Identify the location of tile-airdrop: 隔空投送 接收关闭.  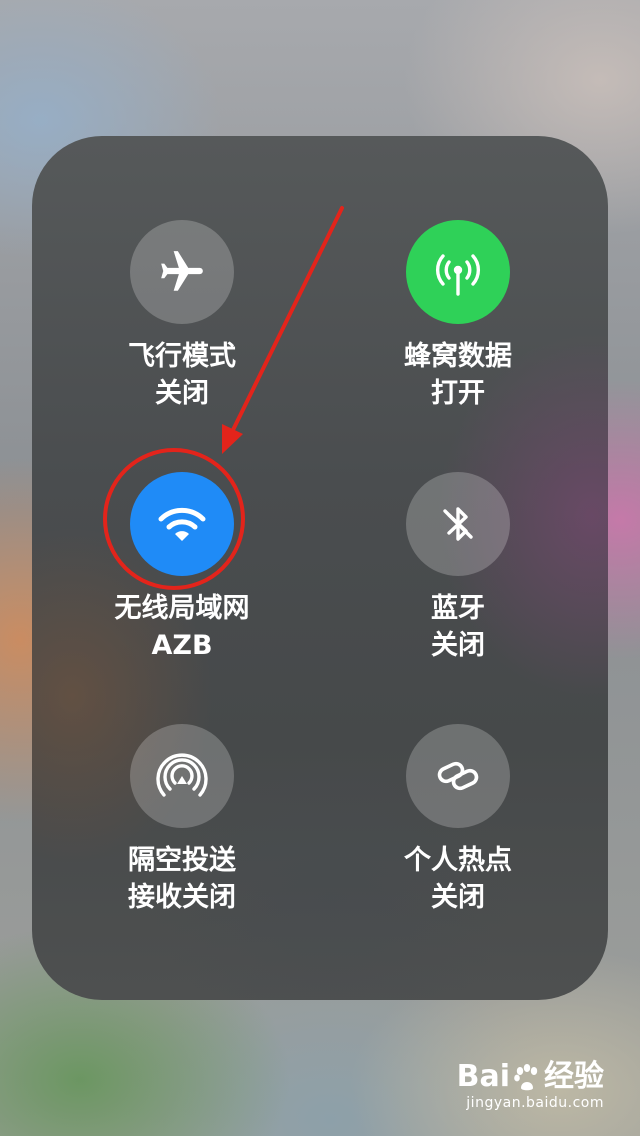
(182, 820).